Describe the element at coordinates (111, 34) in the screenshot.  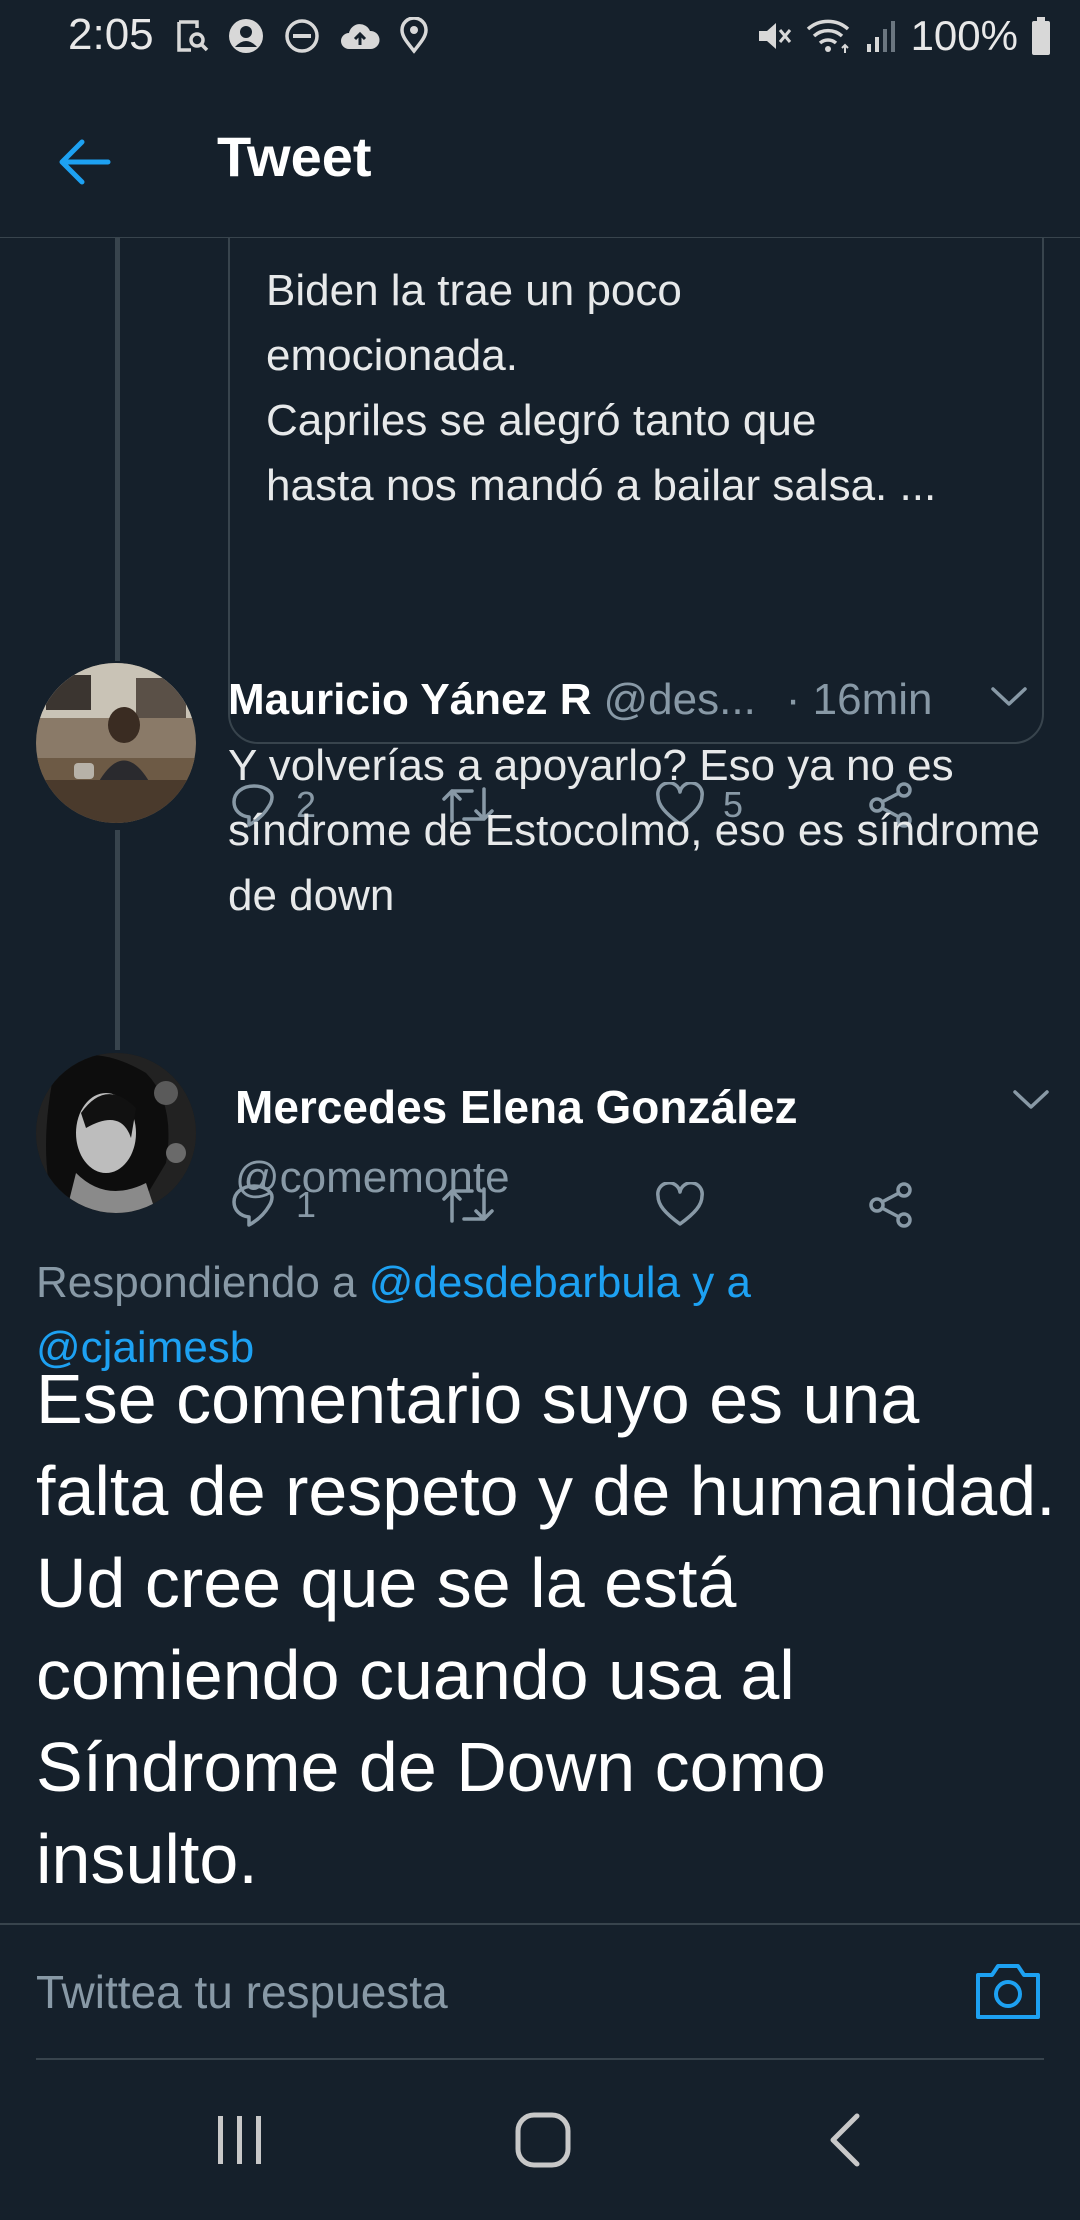
I see `status-time: 2:05` at that location.